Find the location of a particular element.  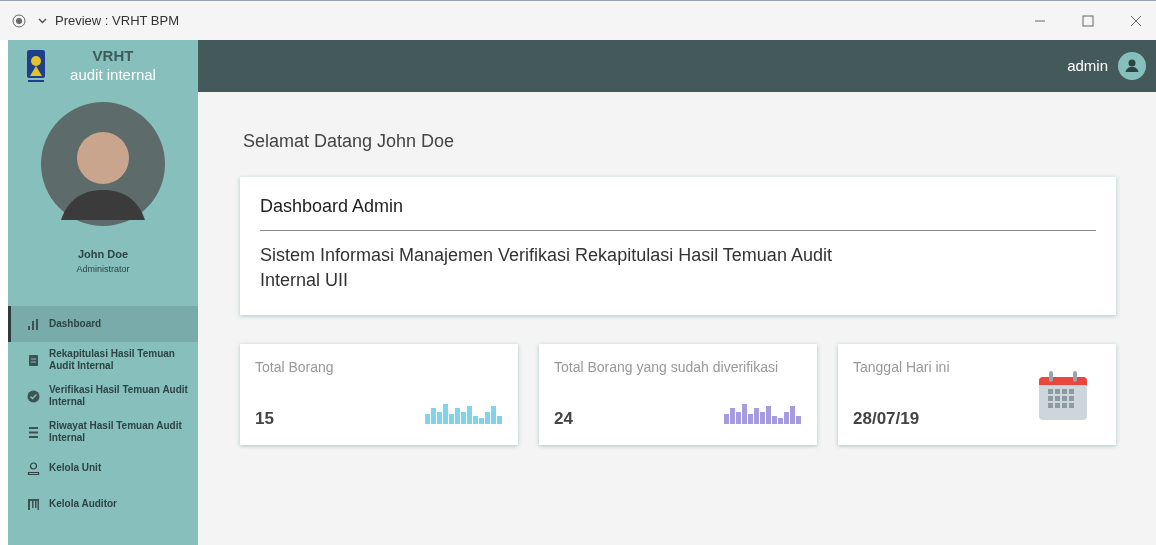

sidebar-item: Kelola Unit is located at coordinates (103, 468).